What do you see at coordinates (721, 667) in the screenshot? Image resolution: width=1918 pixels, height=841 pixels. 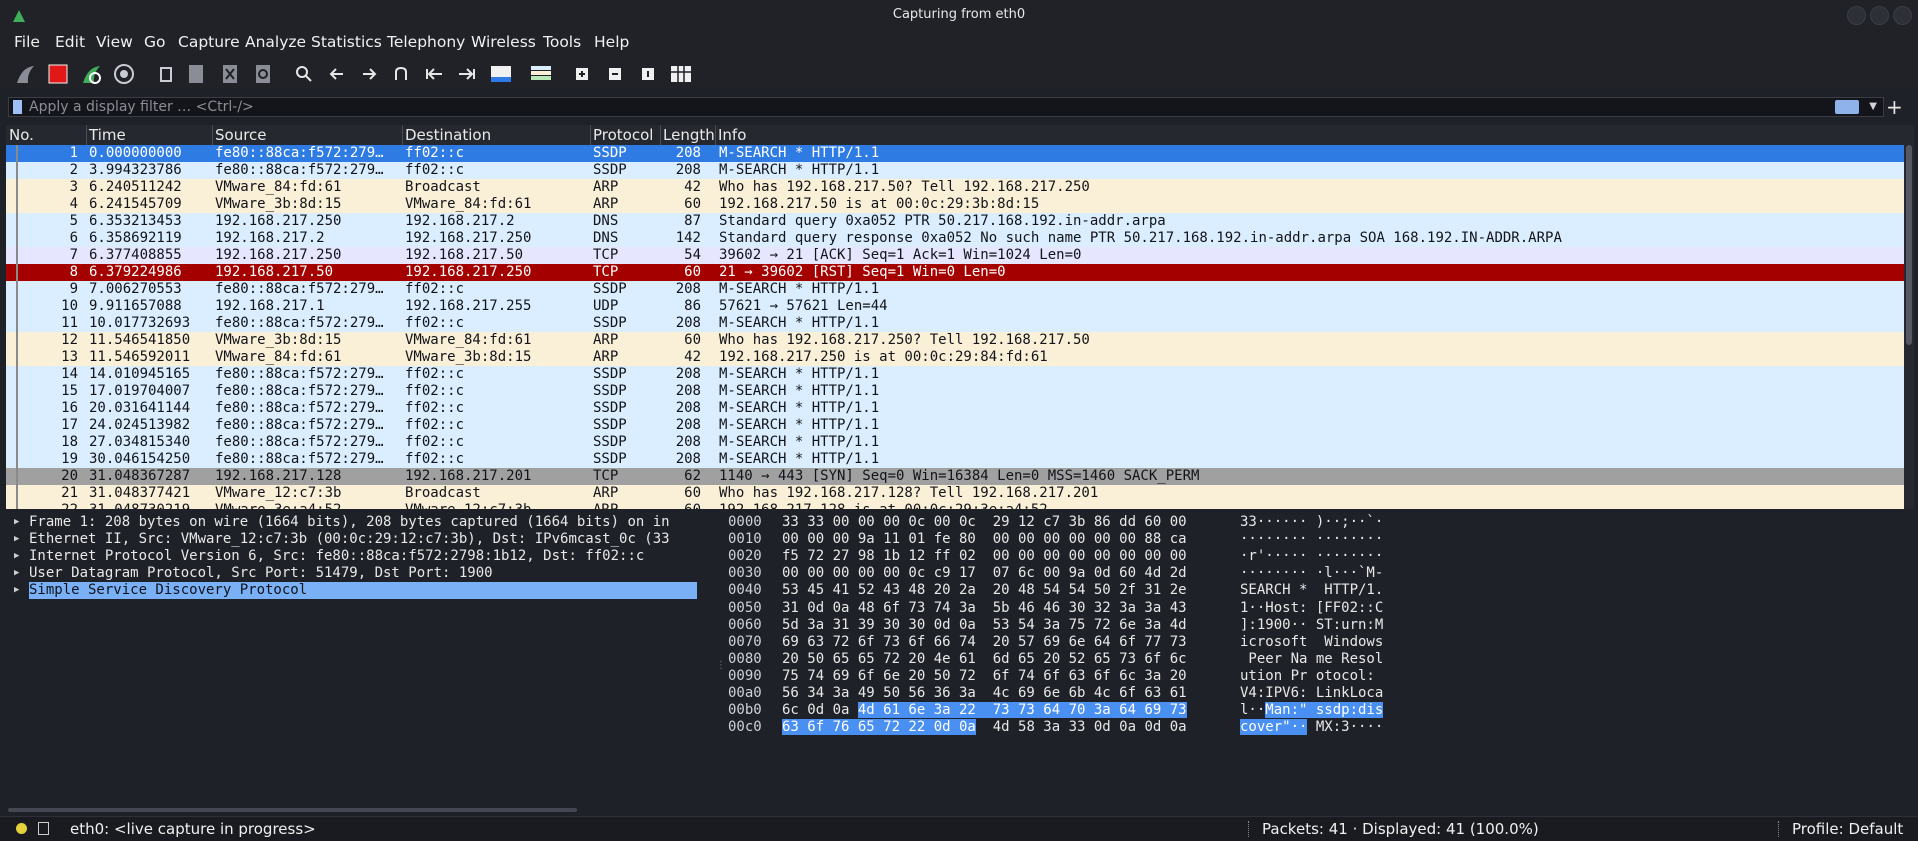 I see `pane-splitter-handle: ⋮` at bounding box center [721, 667].